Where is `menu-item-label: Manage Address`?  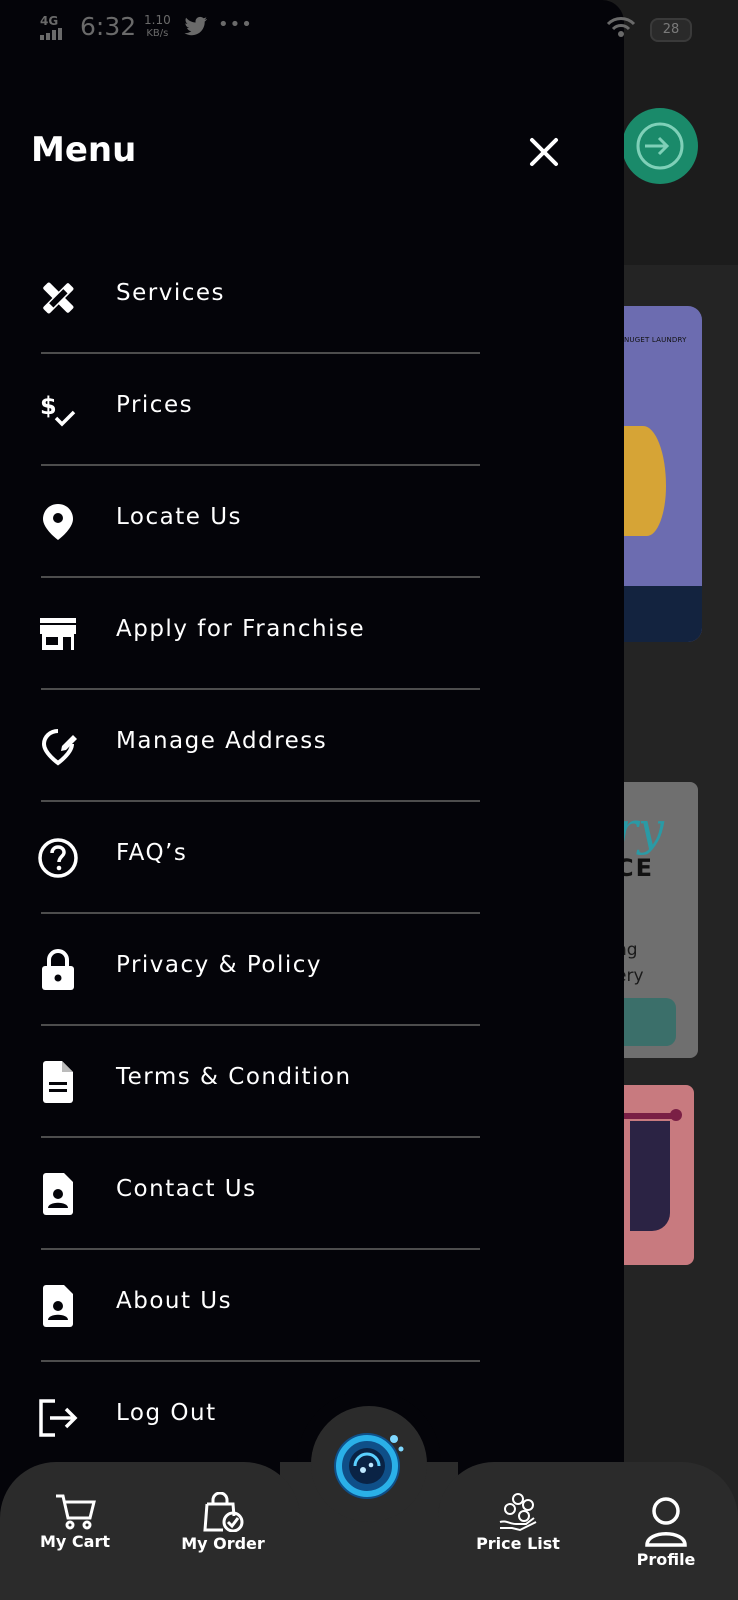 menu-item-label: Manage Address is located at coordinates (222, 741).